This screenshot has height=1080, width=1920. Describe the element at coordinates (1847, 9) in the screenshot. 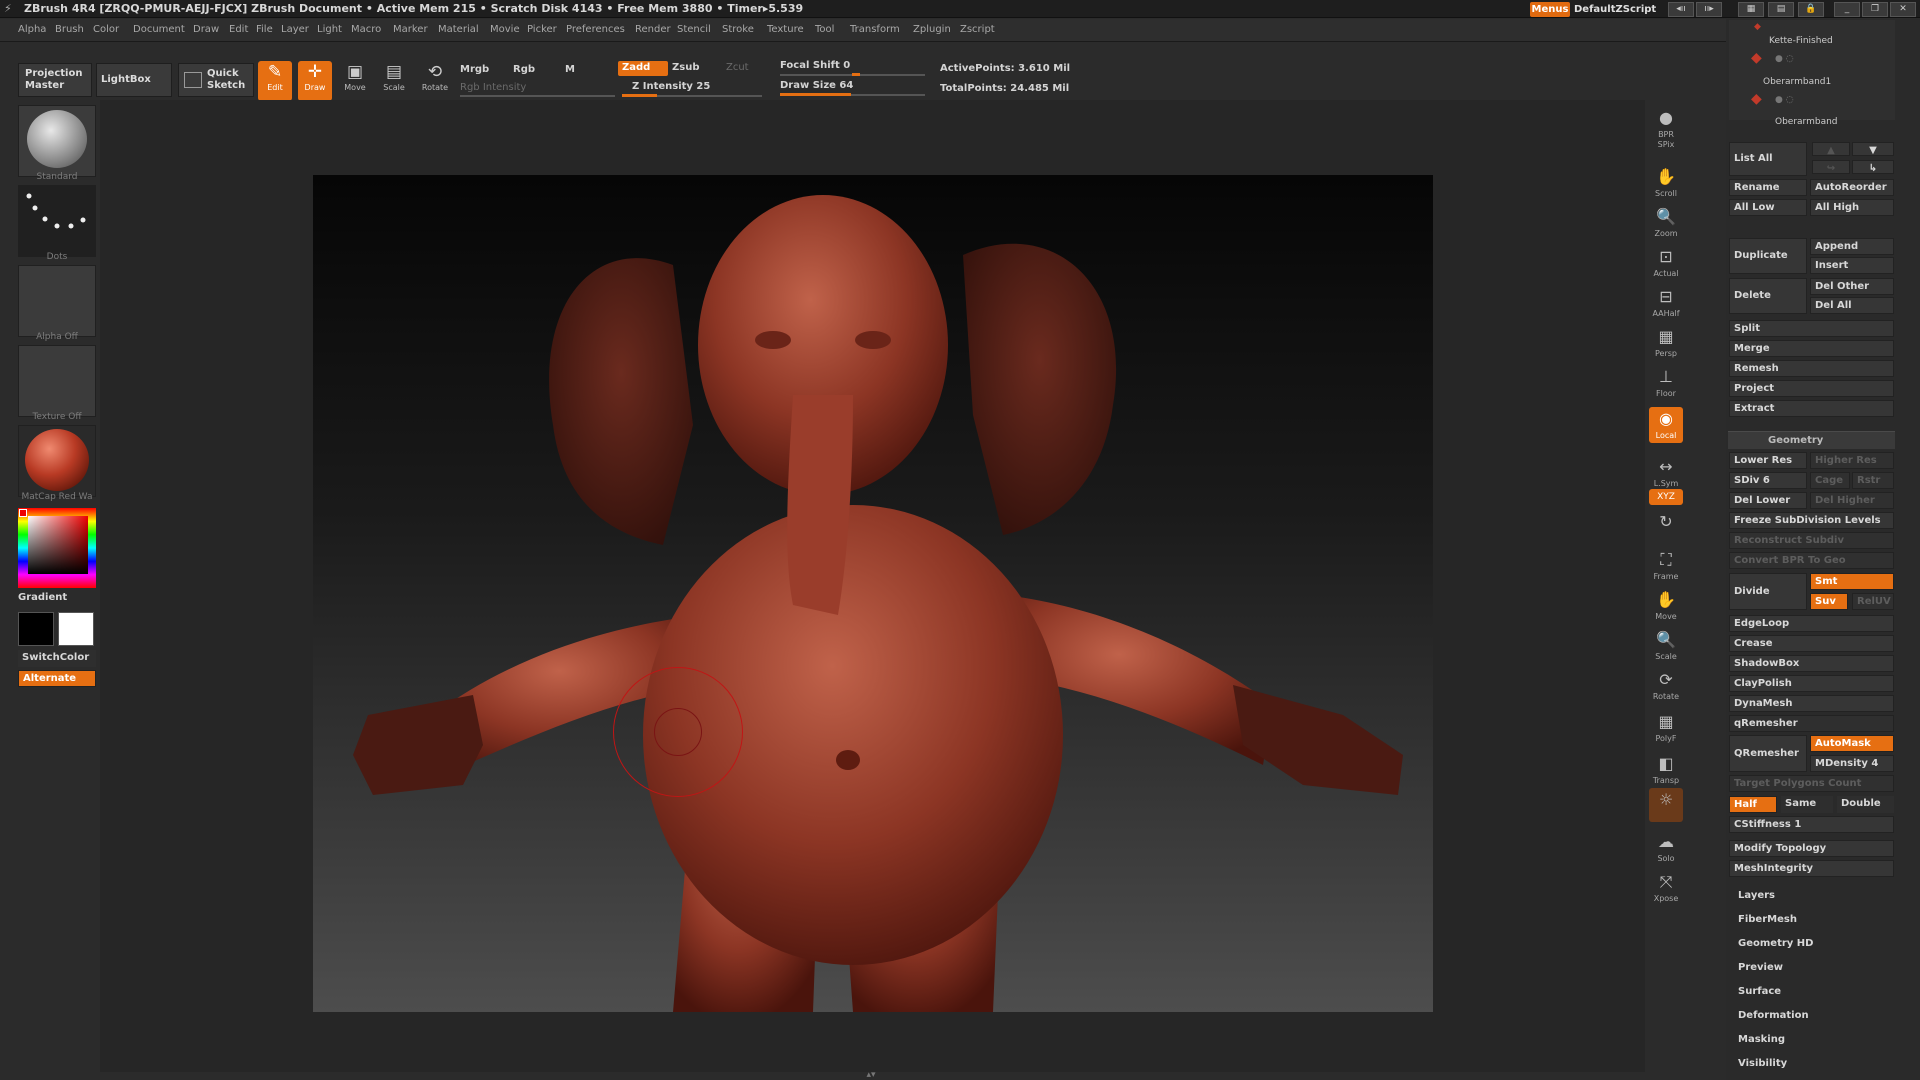

I see `minimize-icon: _` at that location.